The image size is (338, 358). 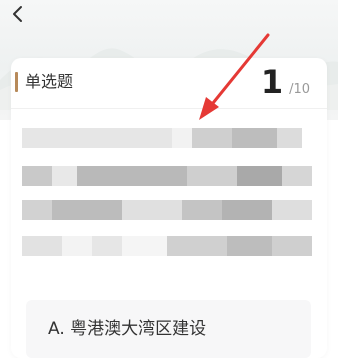 I want to click on chevron-left-icon, so click(x=17, y=14).